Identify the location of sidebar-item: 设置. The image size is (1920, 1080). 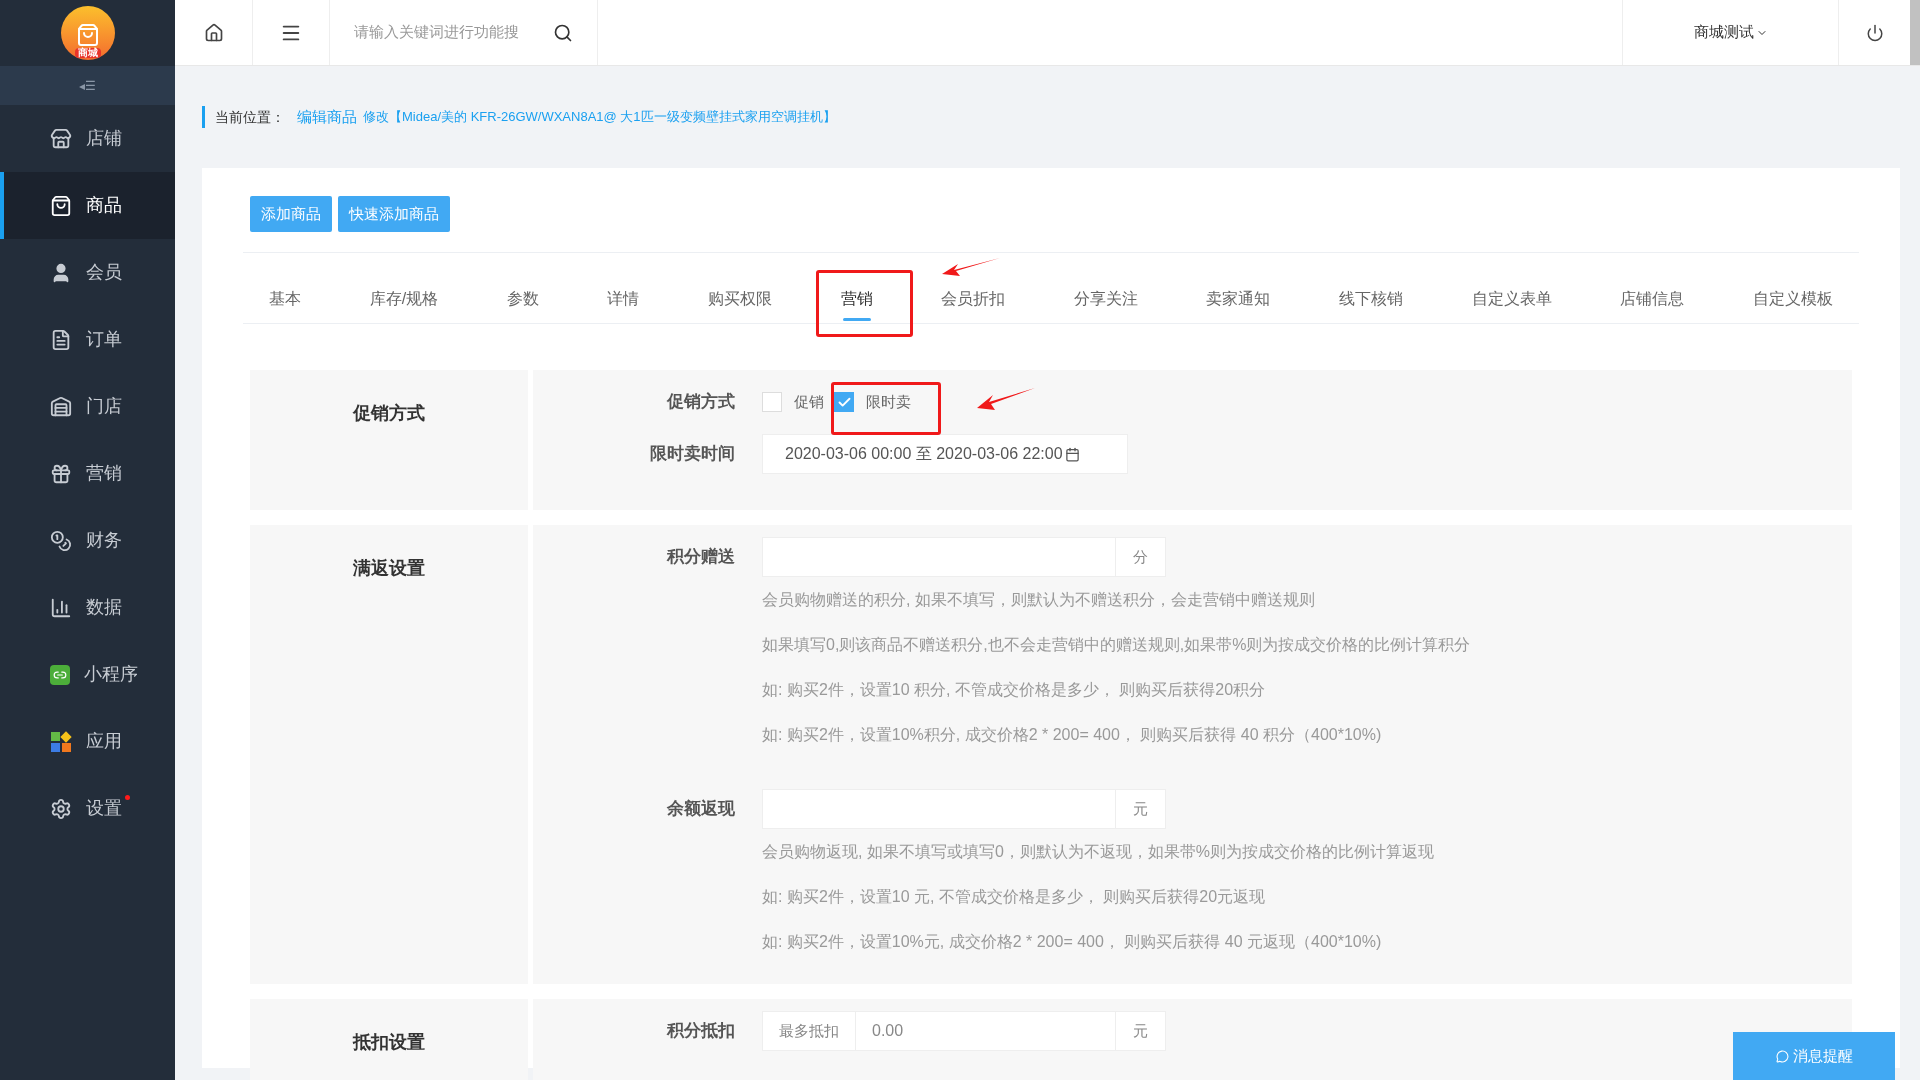
(87, 808).